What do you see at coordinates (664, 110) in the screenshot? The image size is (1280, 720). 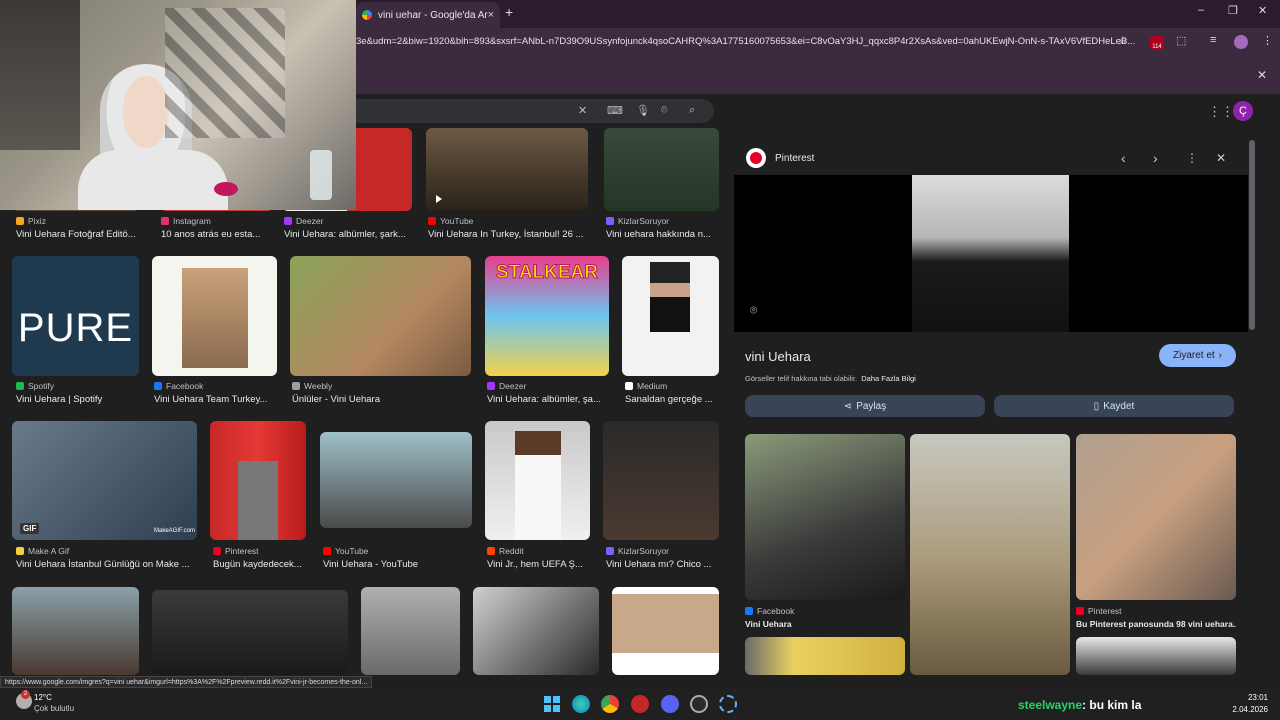 I see `lens-camera-icon: ⌾` at bounding box center [664, 110].